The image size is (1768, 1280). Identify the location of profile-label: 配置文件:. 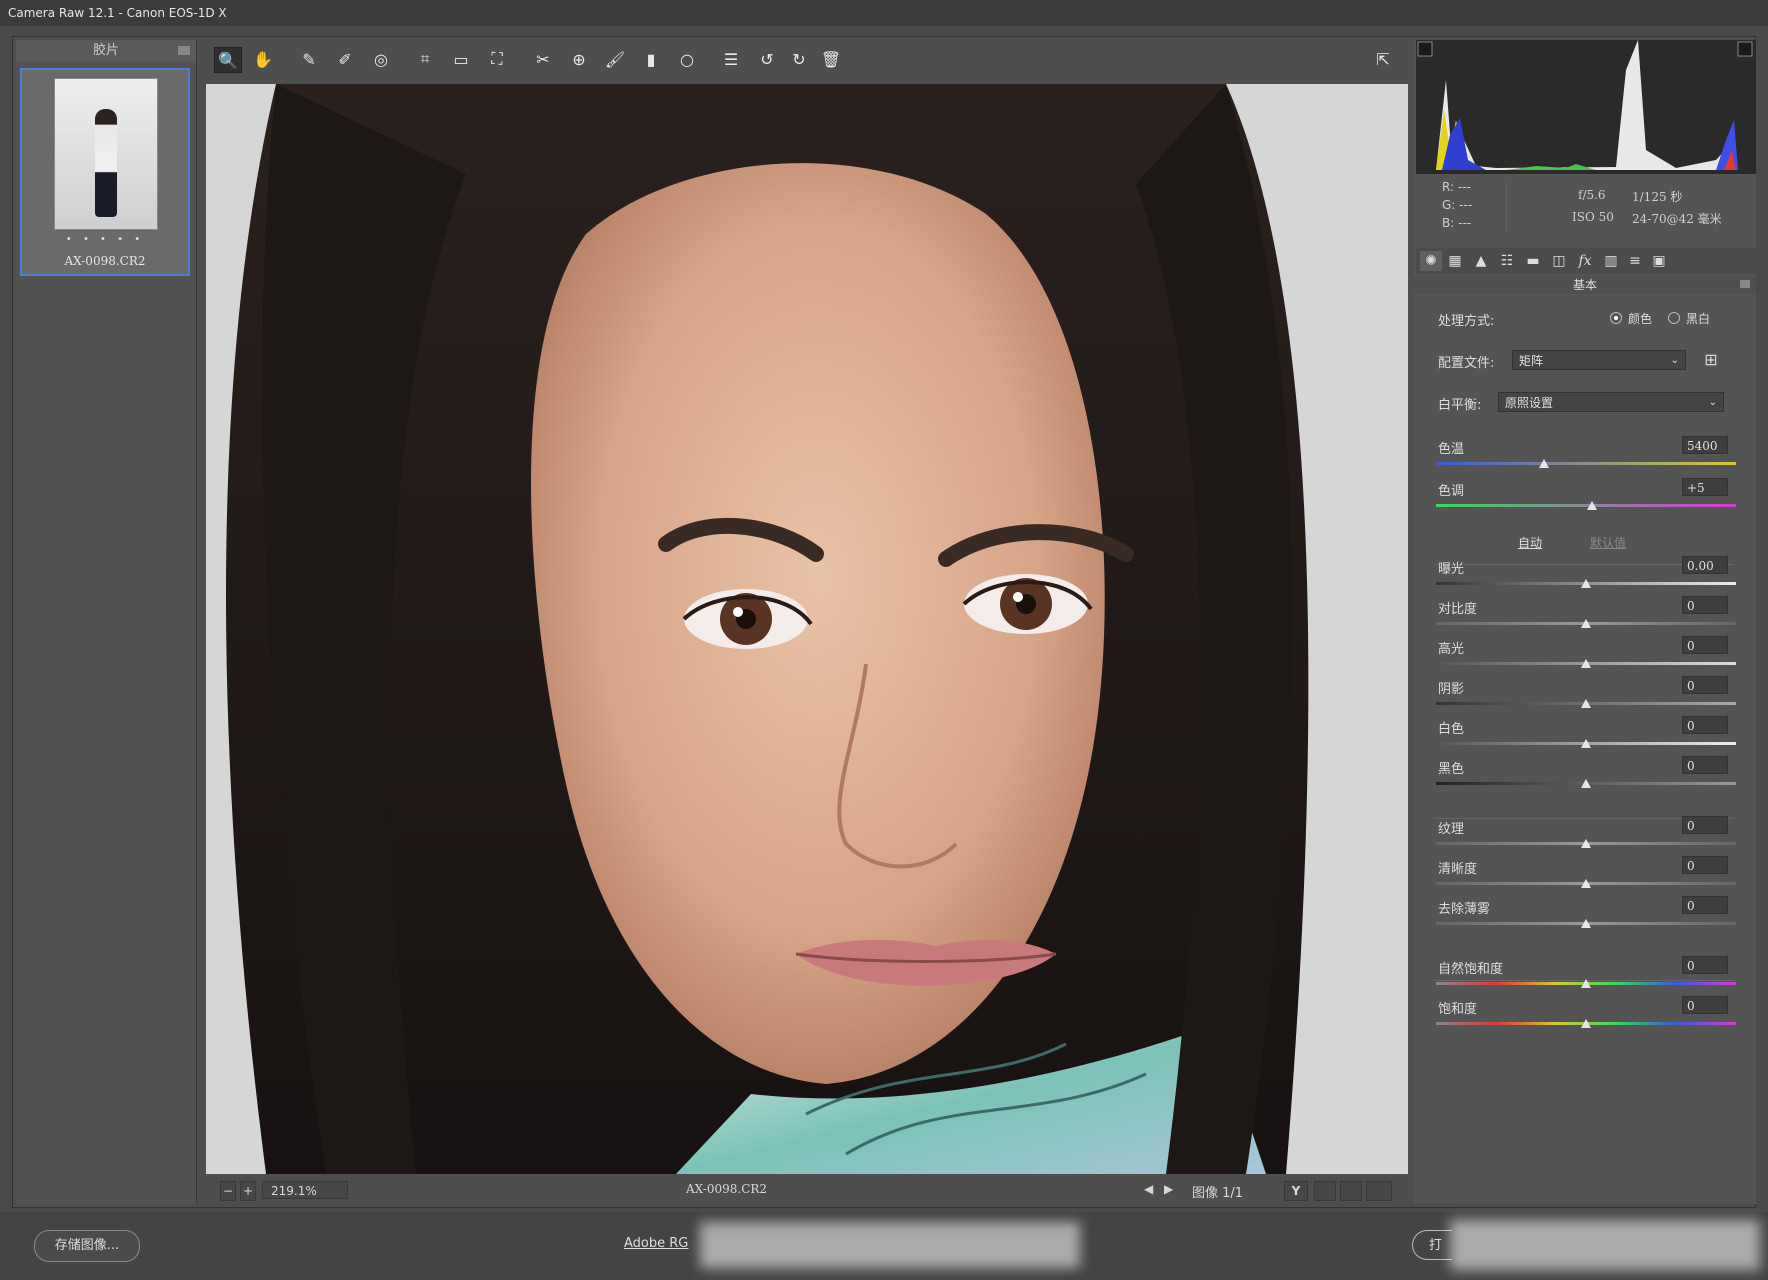
(1466, 363).